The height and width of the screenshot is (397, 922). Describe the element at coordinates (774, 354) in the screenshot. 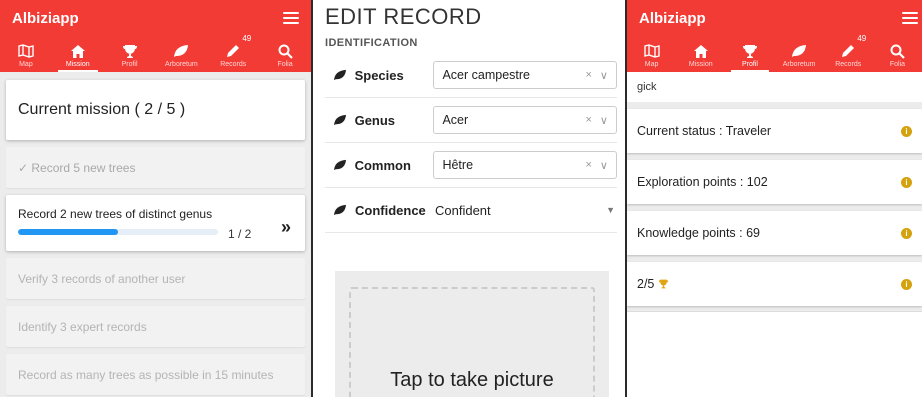

I see `profile-empty-area` at that location.